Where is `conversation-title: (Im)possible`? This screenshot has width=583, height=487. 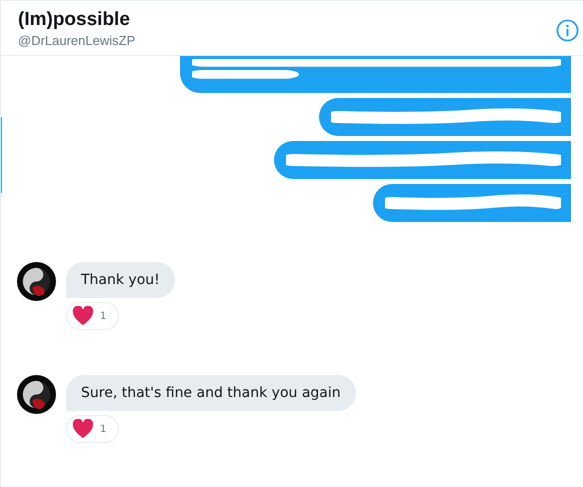 conversation-title: (Im)possible is located at coordinates (74, 20).